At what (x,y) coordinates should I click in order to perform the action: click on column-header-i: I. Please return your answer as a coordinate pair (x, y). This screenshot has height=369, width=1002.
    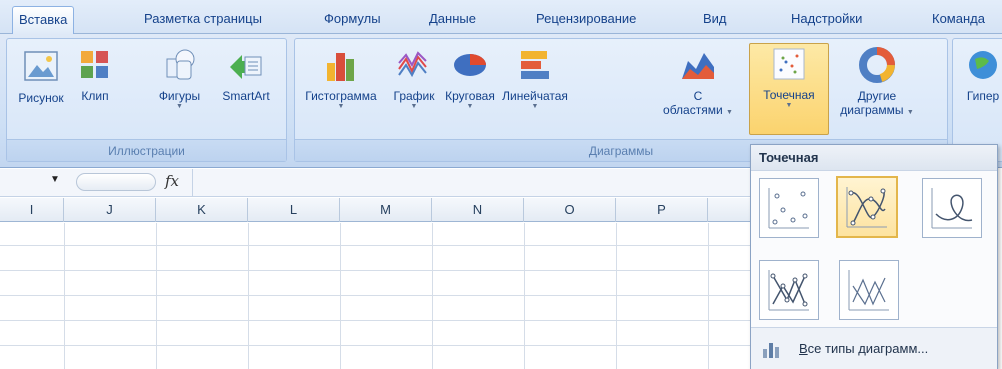
    Looking at the image, I should click on (32, 210).